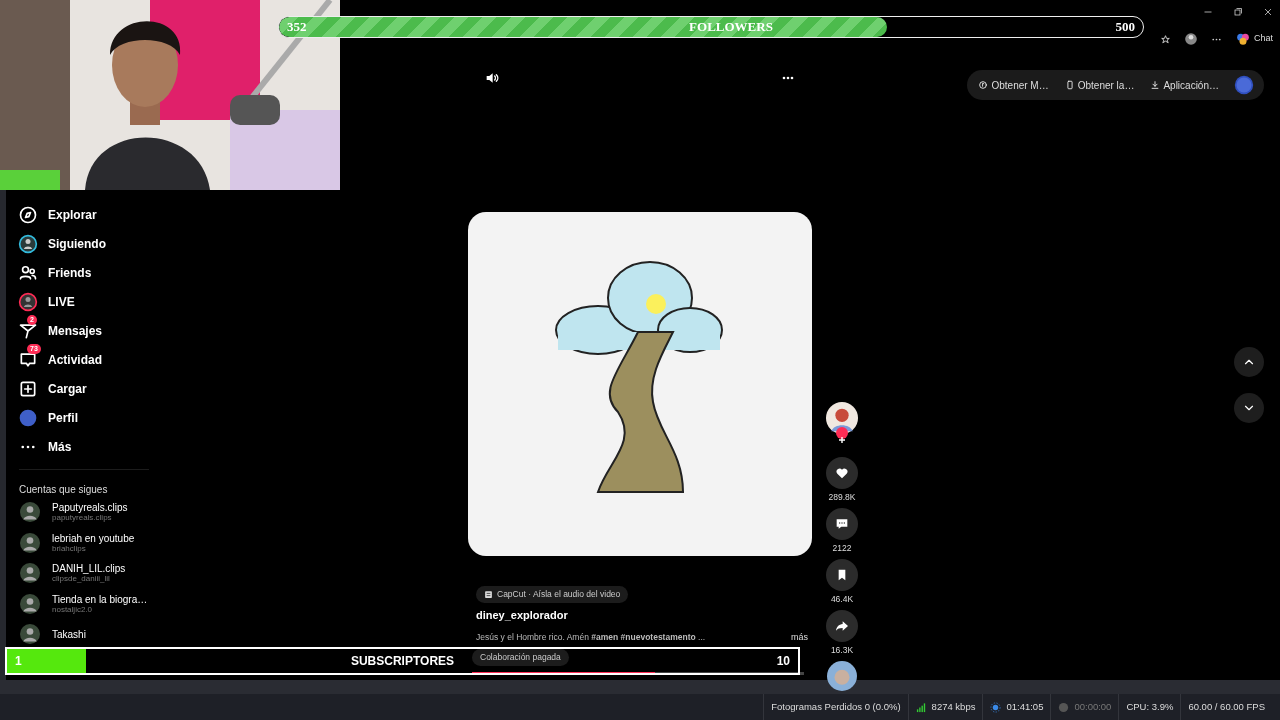 The image size is (1280, 720). Describe the element at coordinates (82, 518) in the screenshot. I see `account-handle: paputyreals.clips` at that location.